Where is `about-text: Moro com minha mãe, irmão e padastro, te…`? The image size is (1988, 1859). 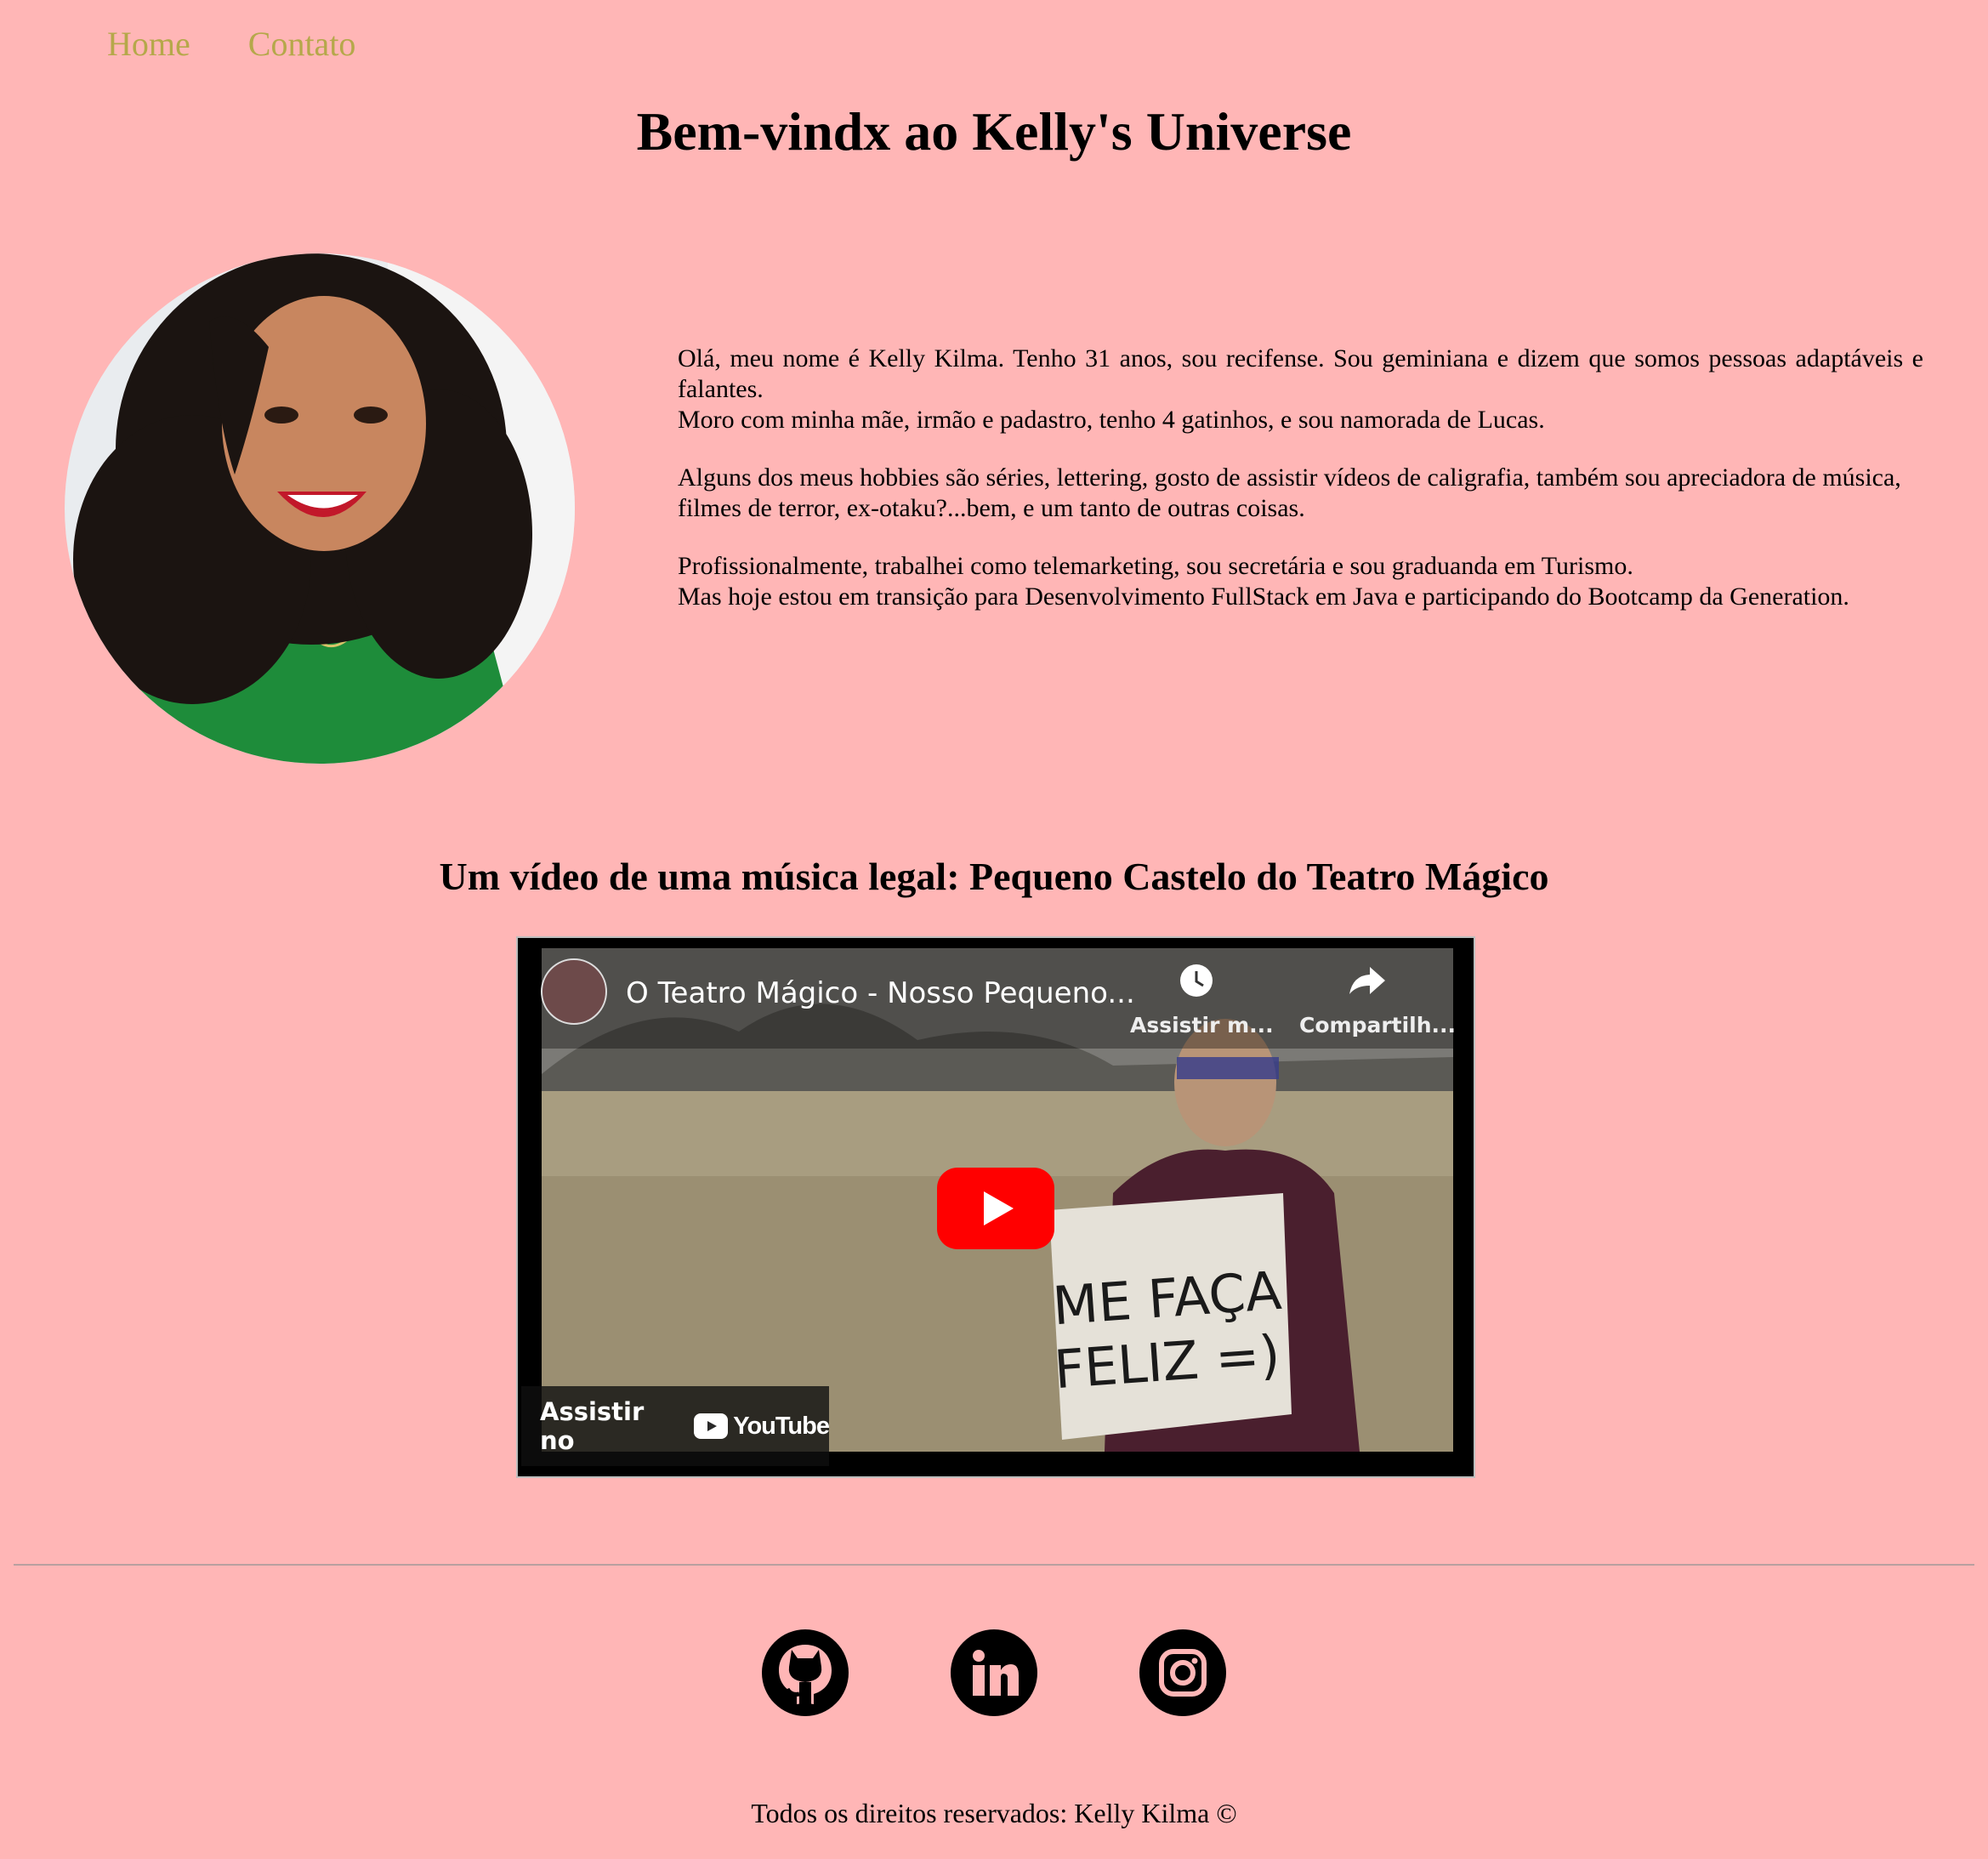 about-text: Moro com minha mãe, irmão e padastro, te… is located at coordinates (1111, 420).